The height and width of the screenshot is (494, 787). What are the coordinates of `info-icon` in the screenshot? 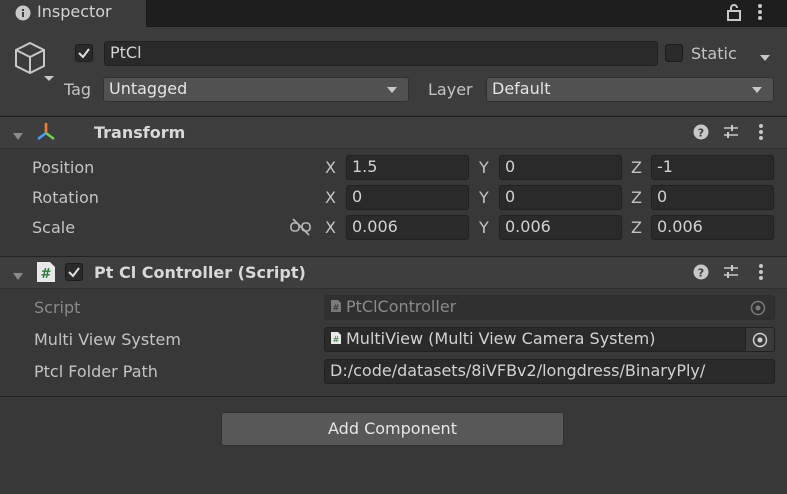 It's located at (23, 15).